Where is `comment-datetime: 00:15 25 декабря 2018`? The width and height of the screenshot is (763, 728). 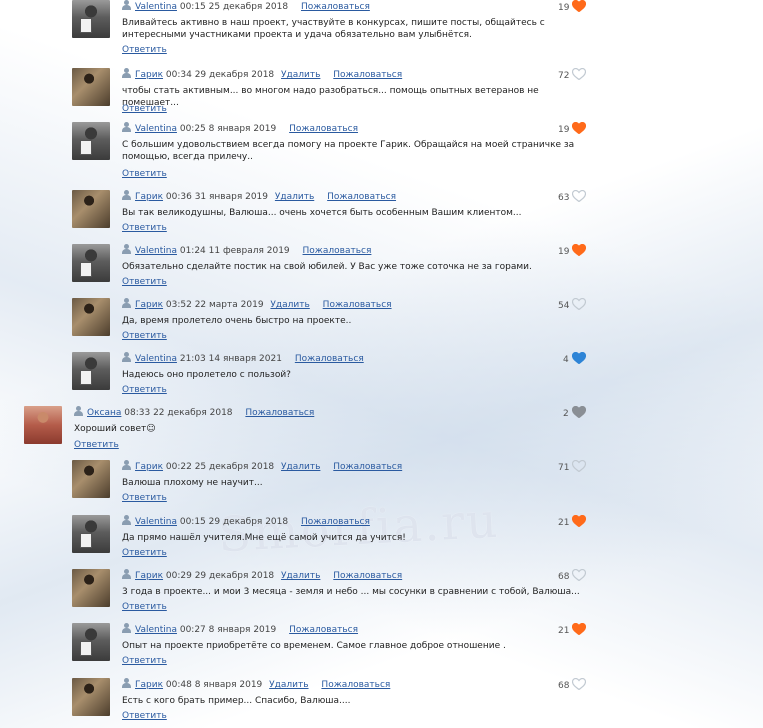 comment-datetime: 00:15 25 декабря 2018 is located at coordinates (234, 7).